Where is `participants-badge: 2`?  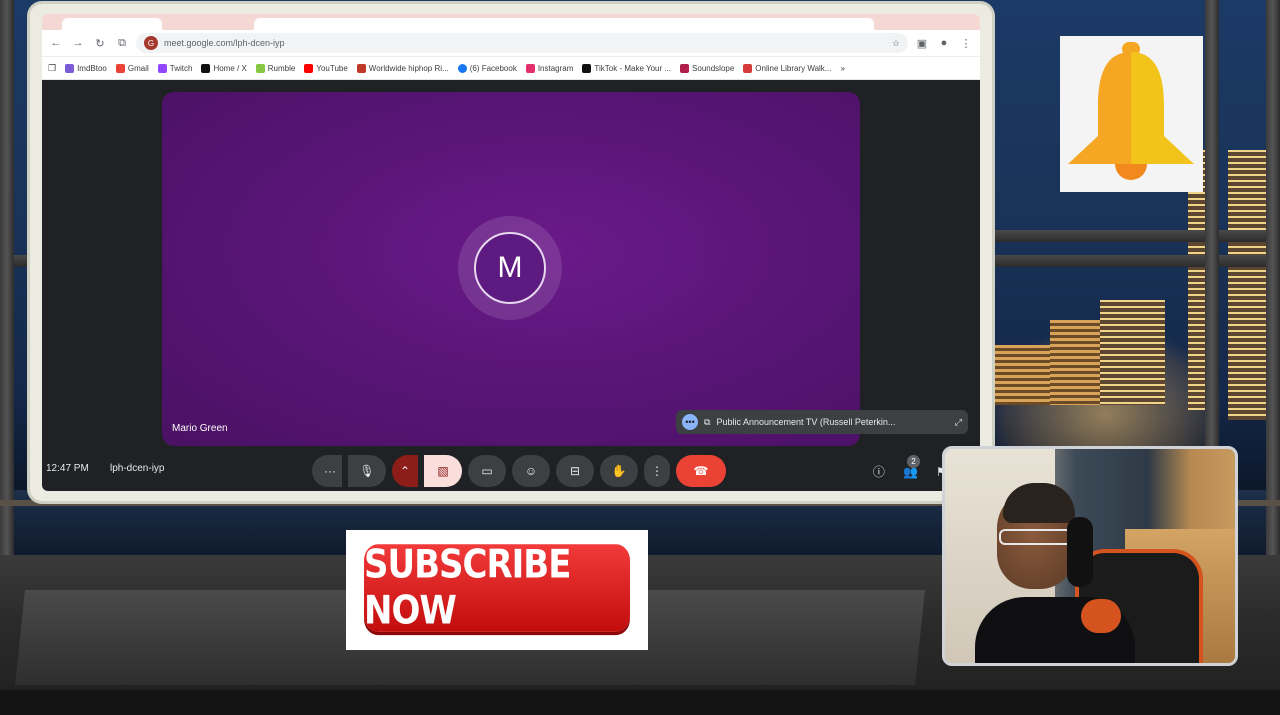 participants-badge: 2 is located at coordinates (913, 461).